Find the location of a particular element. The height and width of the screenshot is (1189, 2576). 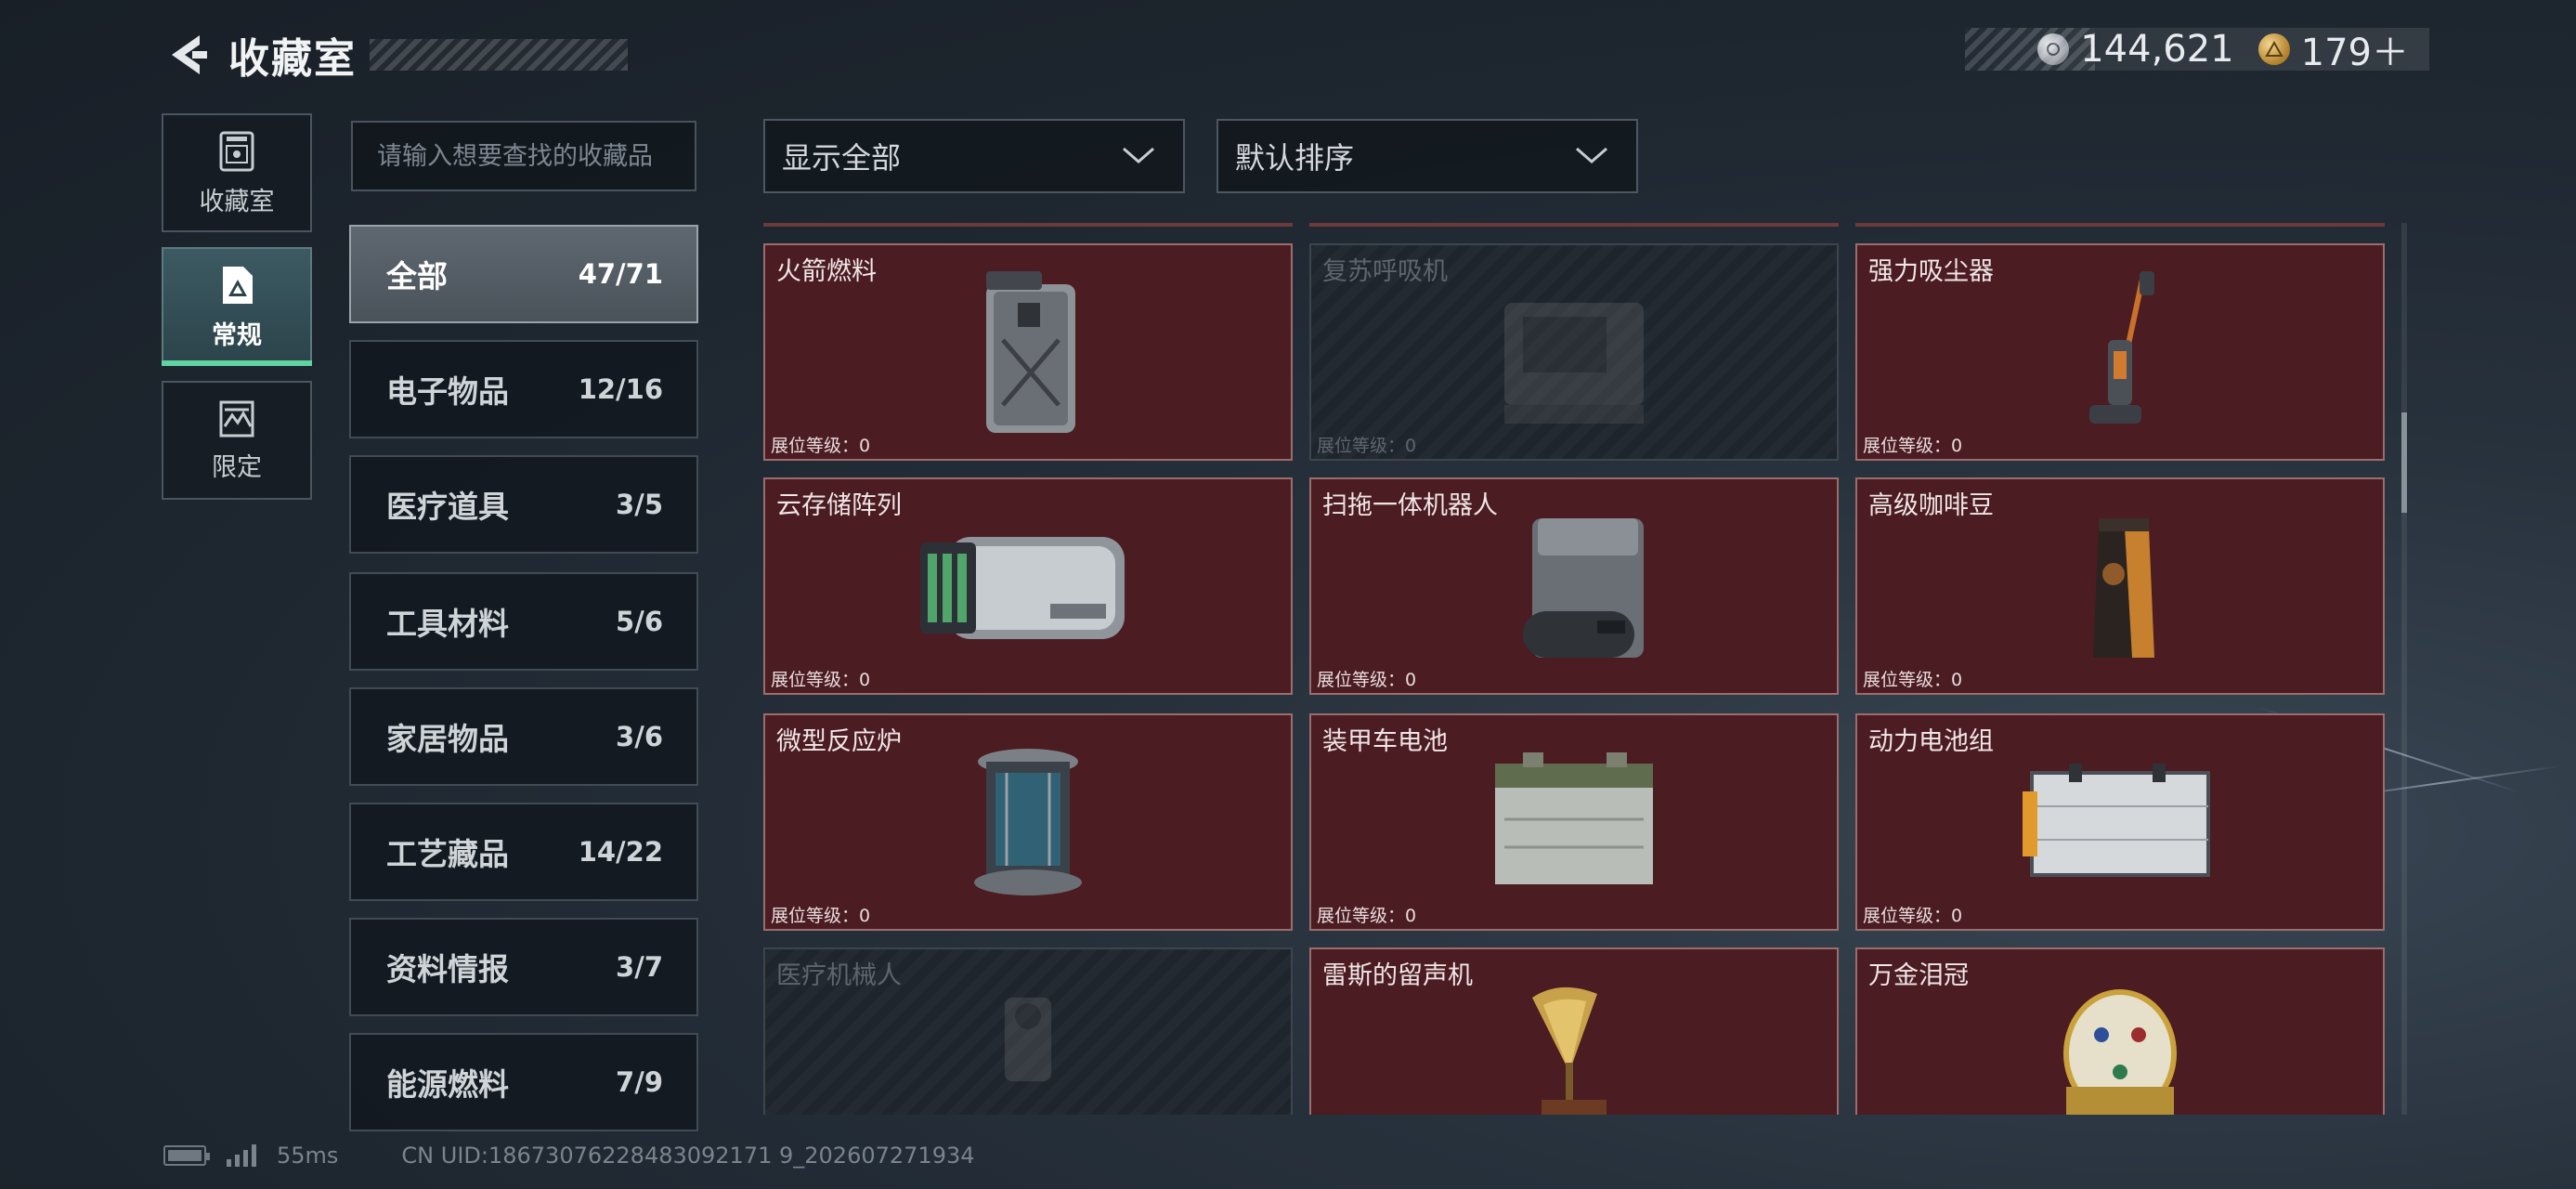

collection-card: 云存储阵列 展位等级：0 is located at coordinates (1028, 586).